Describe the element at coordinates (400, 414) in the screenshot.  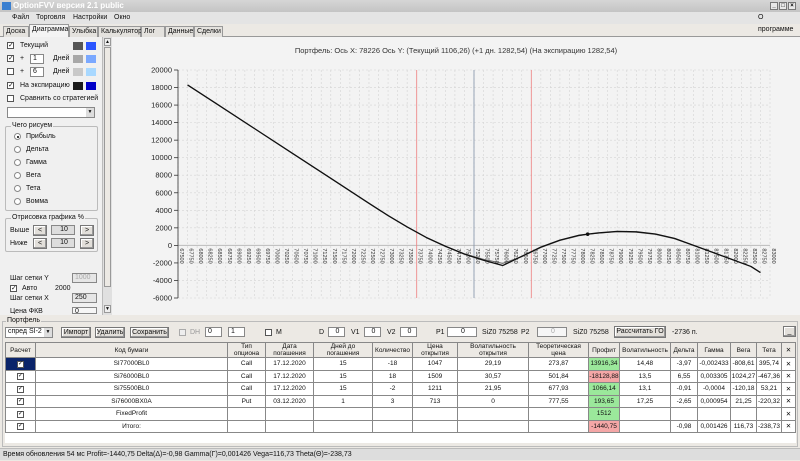
I see `table-row: ✓ FixedProfit 1512 ✕` at that location.